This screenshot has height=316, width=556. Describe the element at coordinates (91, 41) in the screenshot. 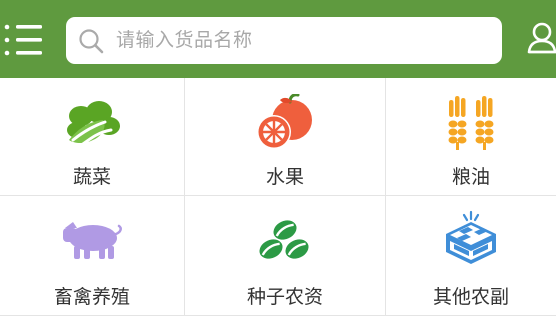

I see `search-icon` at that location.